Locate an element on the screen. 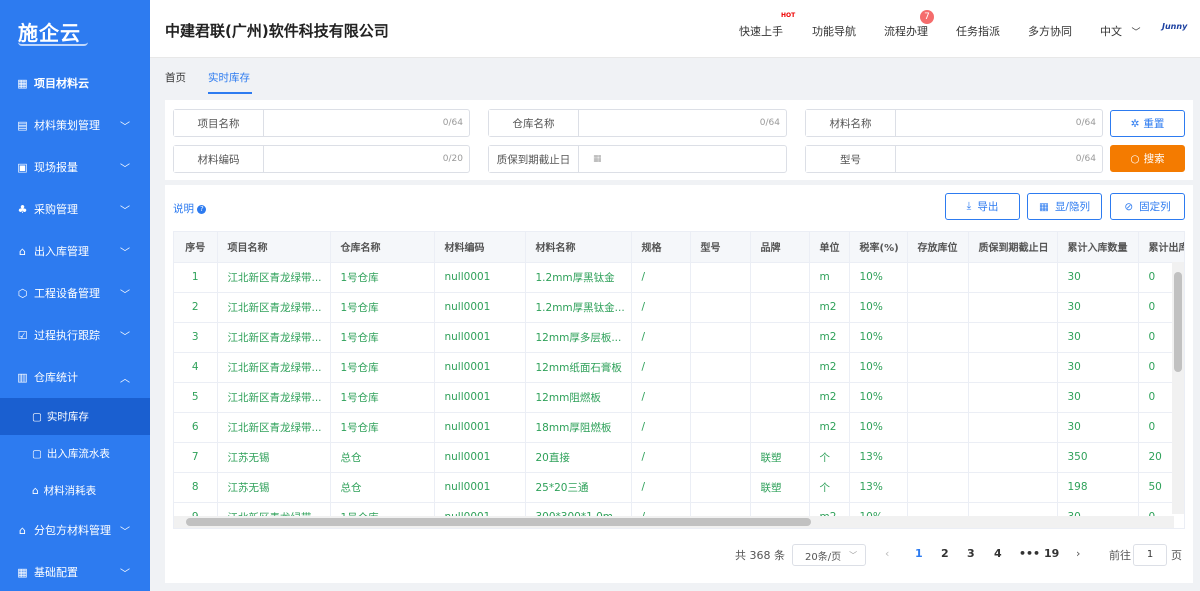 The height and width of the screenshot is (591, 1200). table-cell: 30 is located at coordinates (1098, 397).